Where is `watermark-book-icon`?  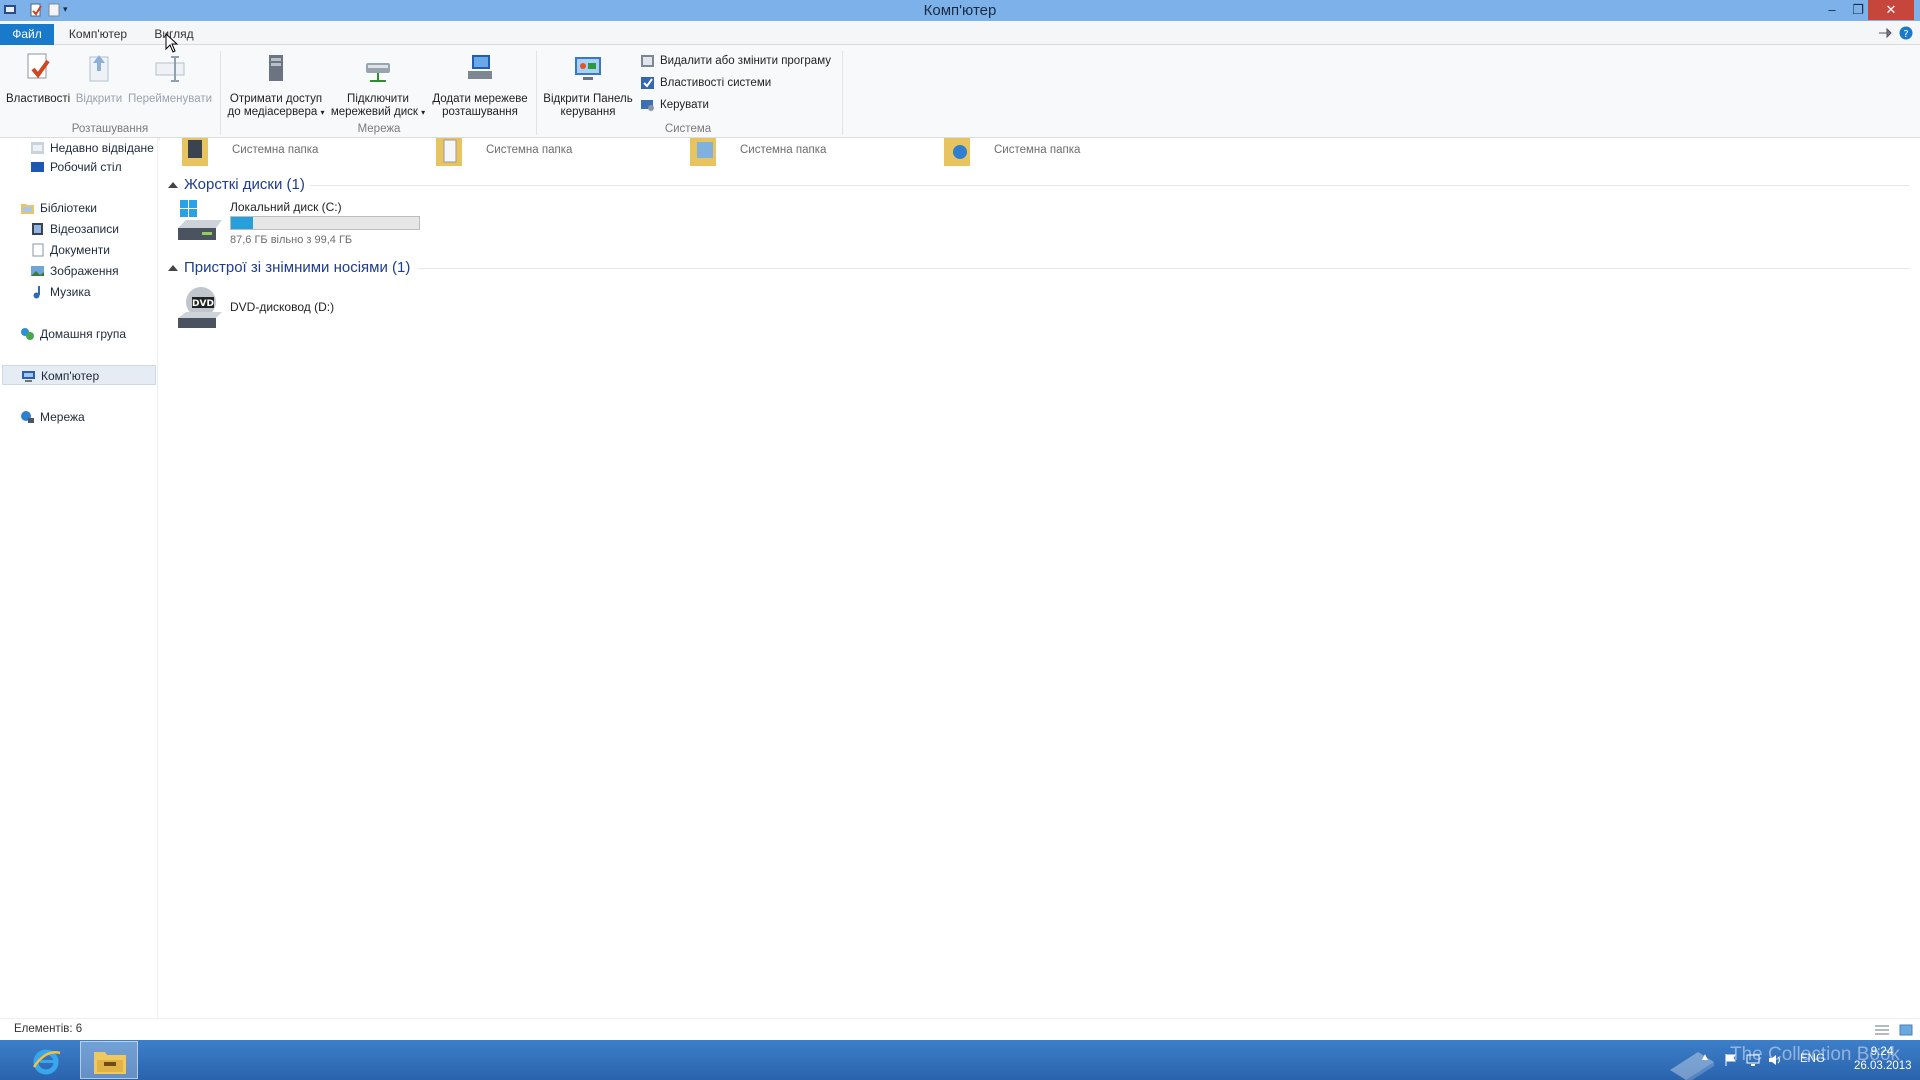 watermark-book-icon is located at coordinates (1692, 1066).